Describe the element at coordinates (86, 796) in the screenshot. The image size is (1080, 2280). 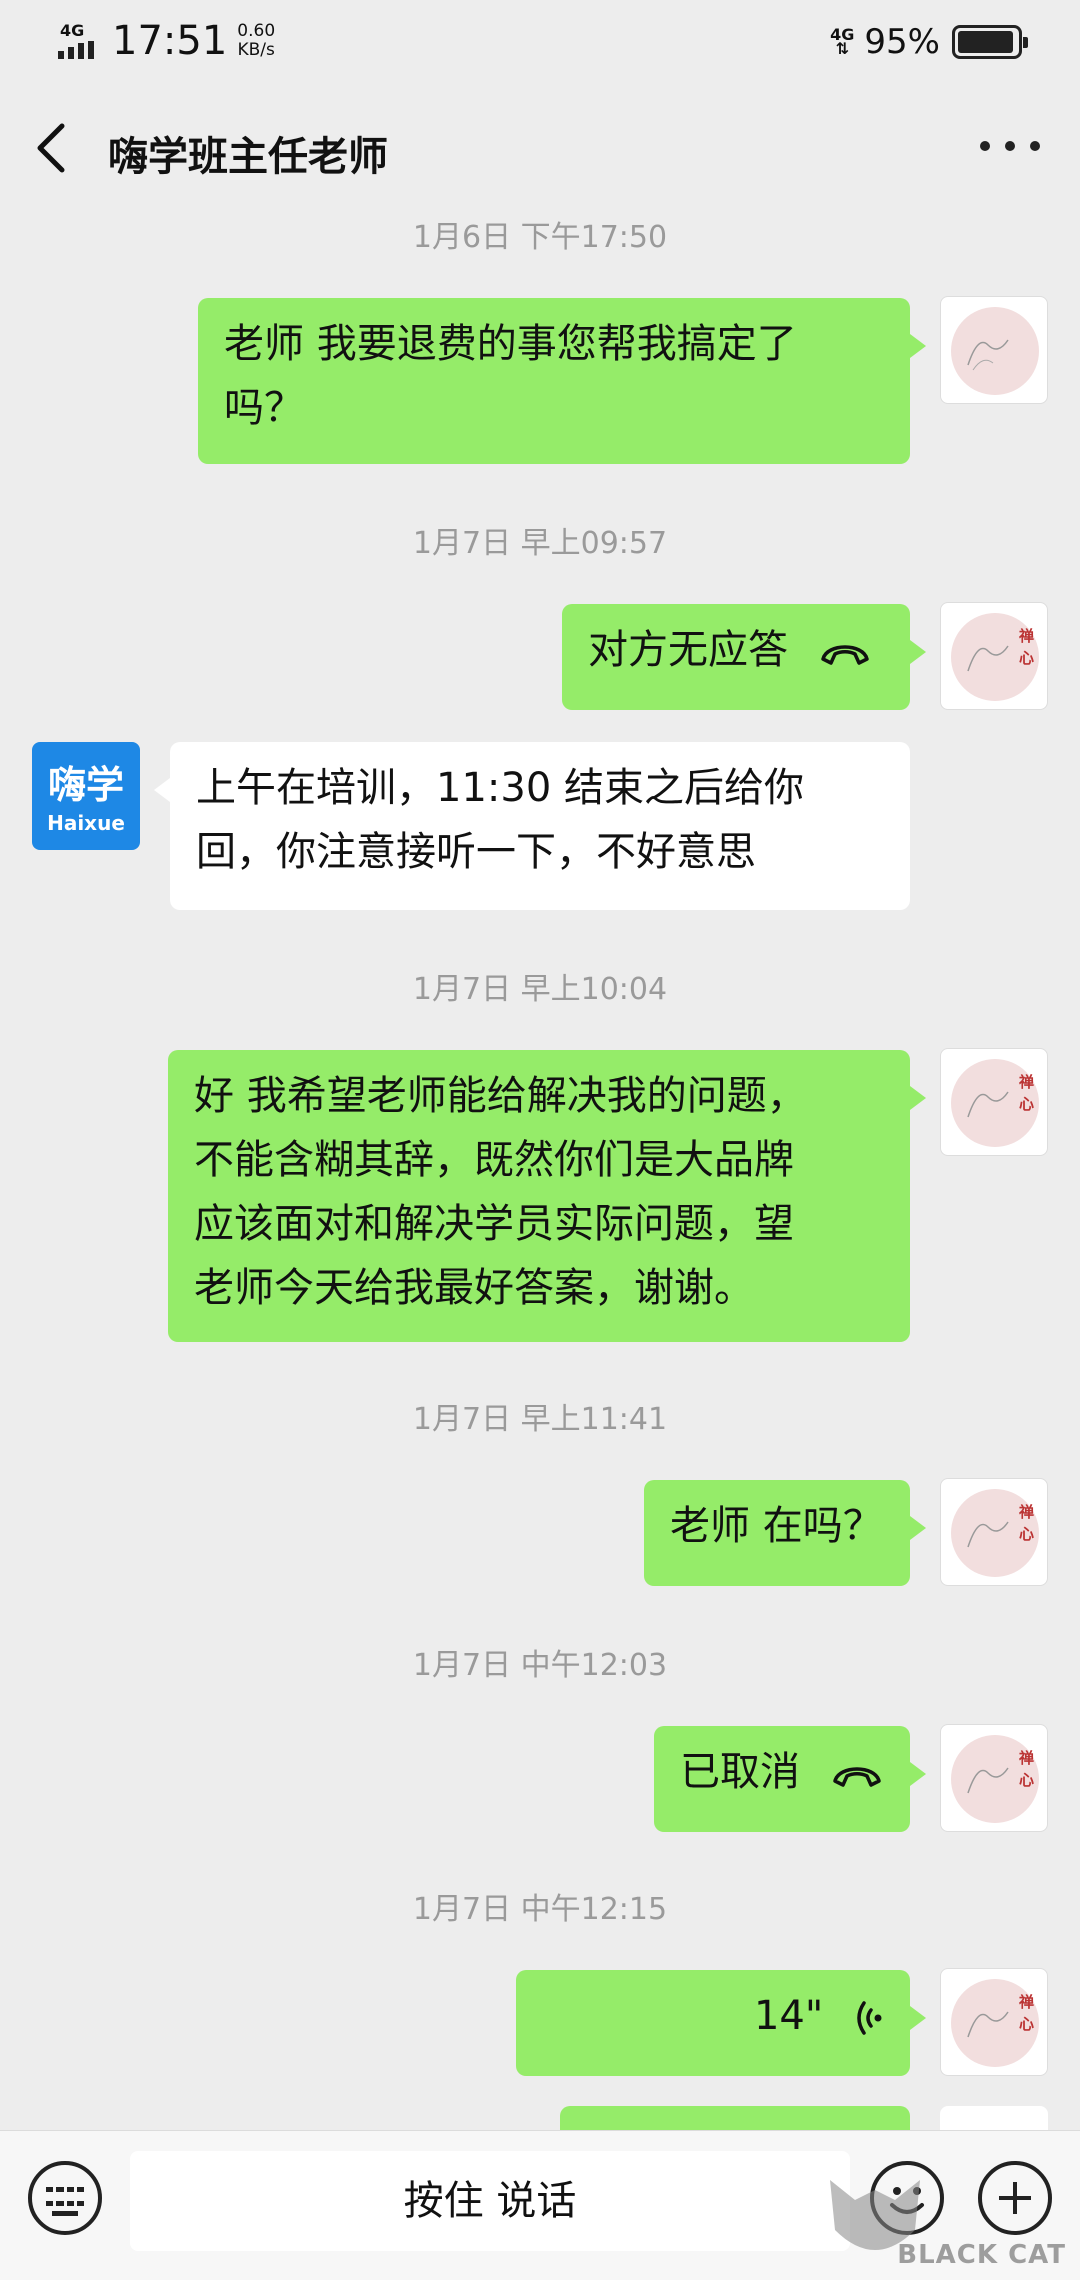
I see `contact-avatar: 嗨学 Haixue` at that location.